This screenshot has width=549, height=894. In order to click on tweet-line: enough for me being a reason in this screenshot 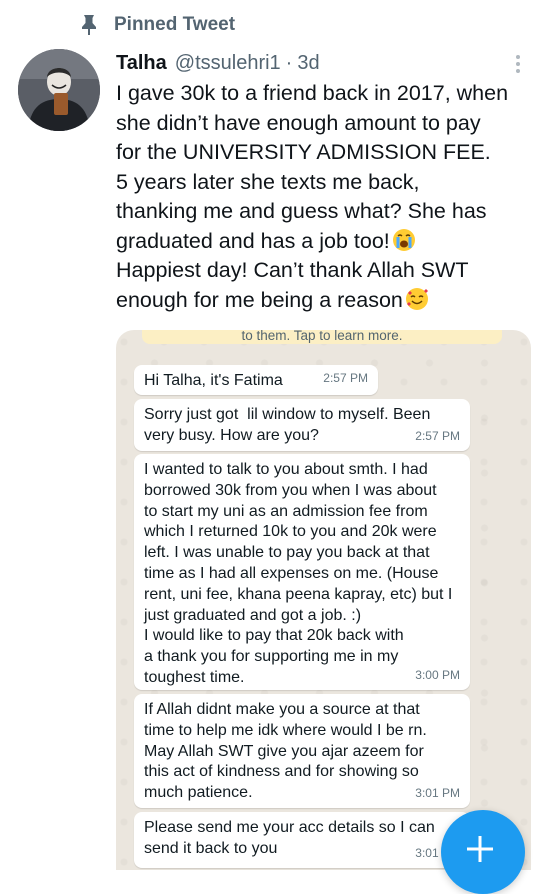, I will do `click(259, 299)`.